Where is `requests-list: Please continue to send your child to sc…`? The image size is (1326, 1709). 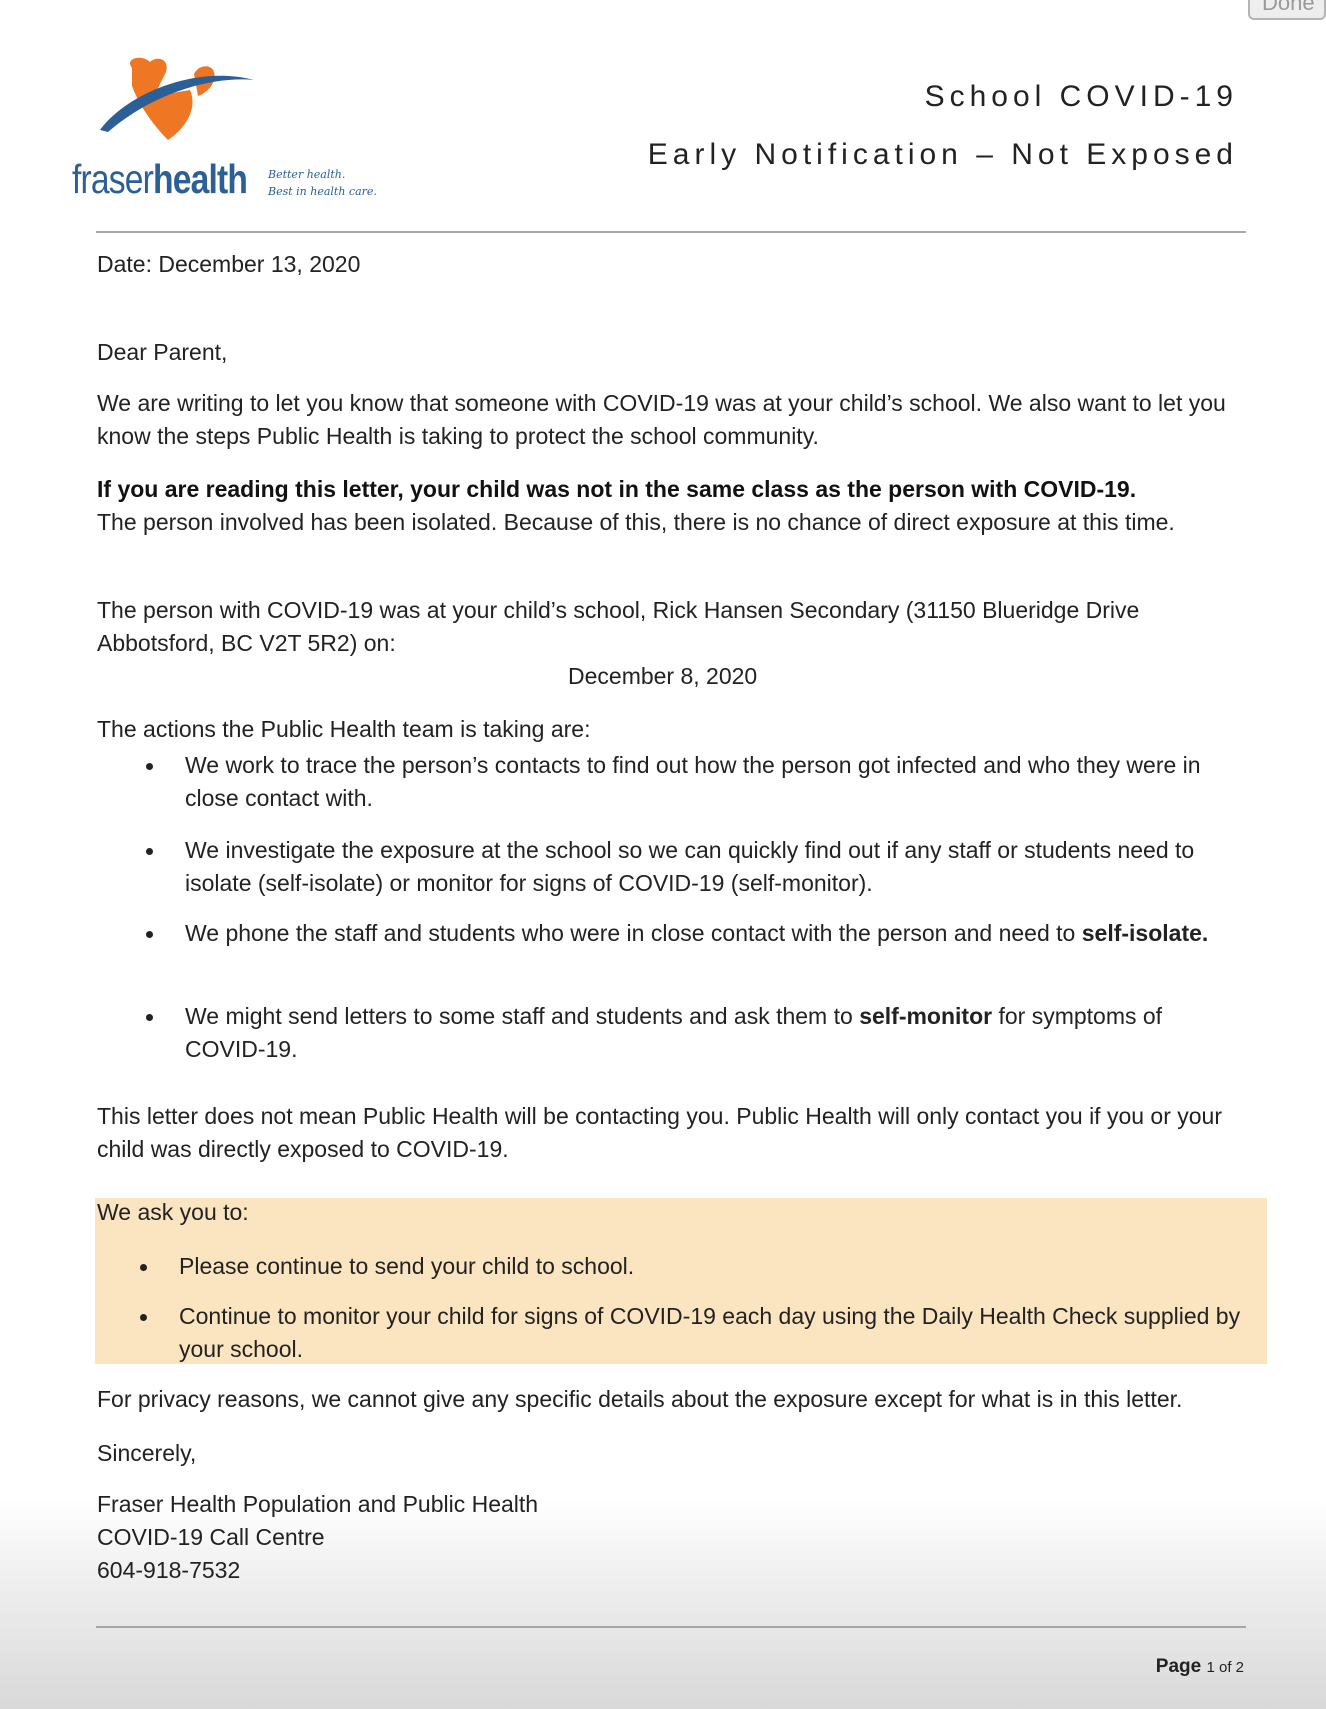
requests-list: Please continue to send your child to sc… is located at coordinates (672, 1308).